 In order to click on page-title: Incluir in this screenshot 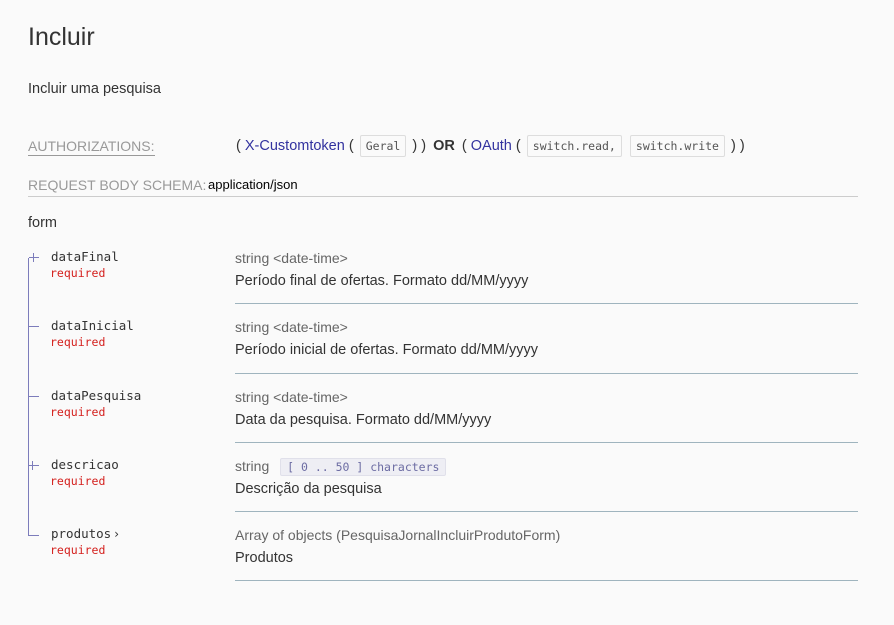, I will do `click(61, 37)`.